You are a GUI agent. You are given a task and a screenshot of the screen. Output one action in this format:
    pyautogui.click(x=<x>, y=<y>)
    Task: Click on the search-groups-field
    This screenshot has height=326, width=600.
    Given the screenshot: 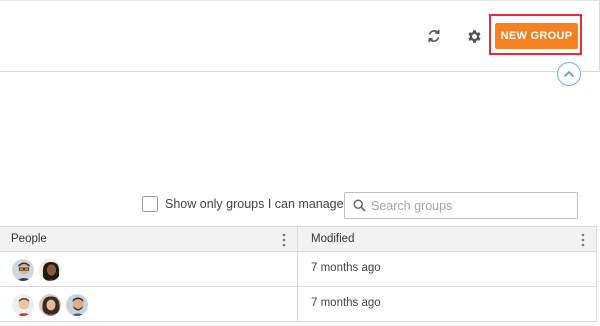 What is the action you would take?
    pyautogui.click(x=461, y=205)
    